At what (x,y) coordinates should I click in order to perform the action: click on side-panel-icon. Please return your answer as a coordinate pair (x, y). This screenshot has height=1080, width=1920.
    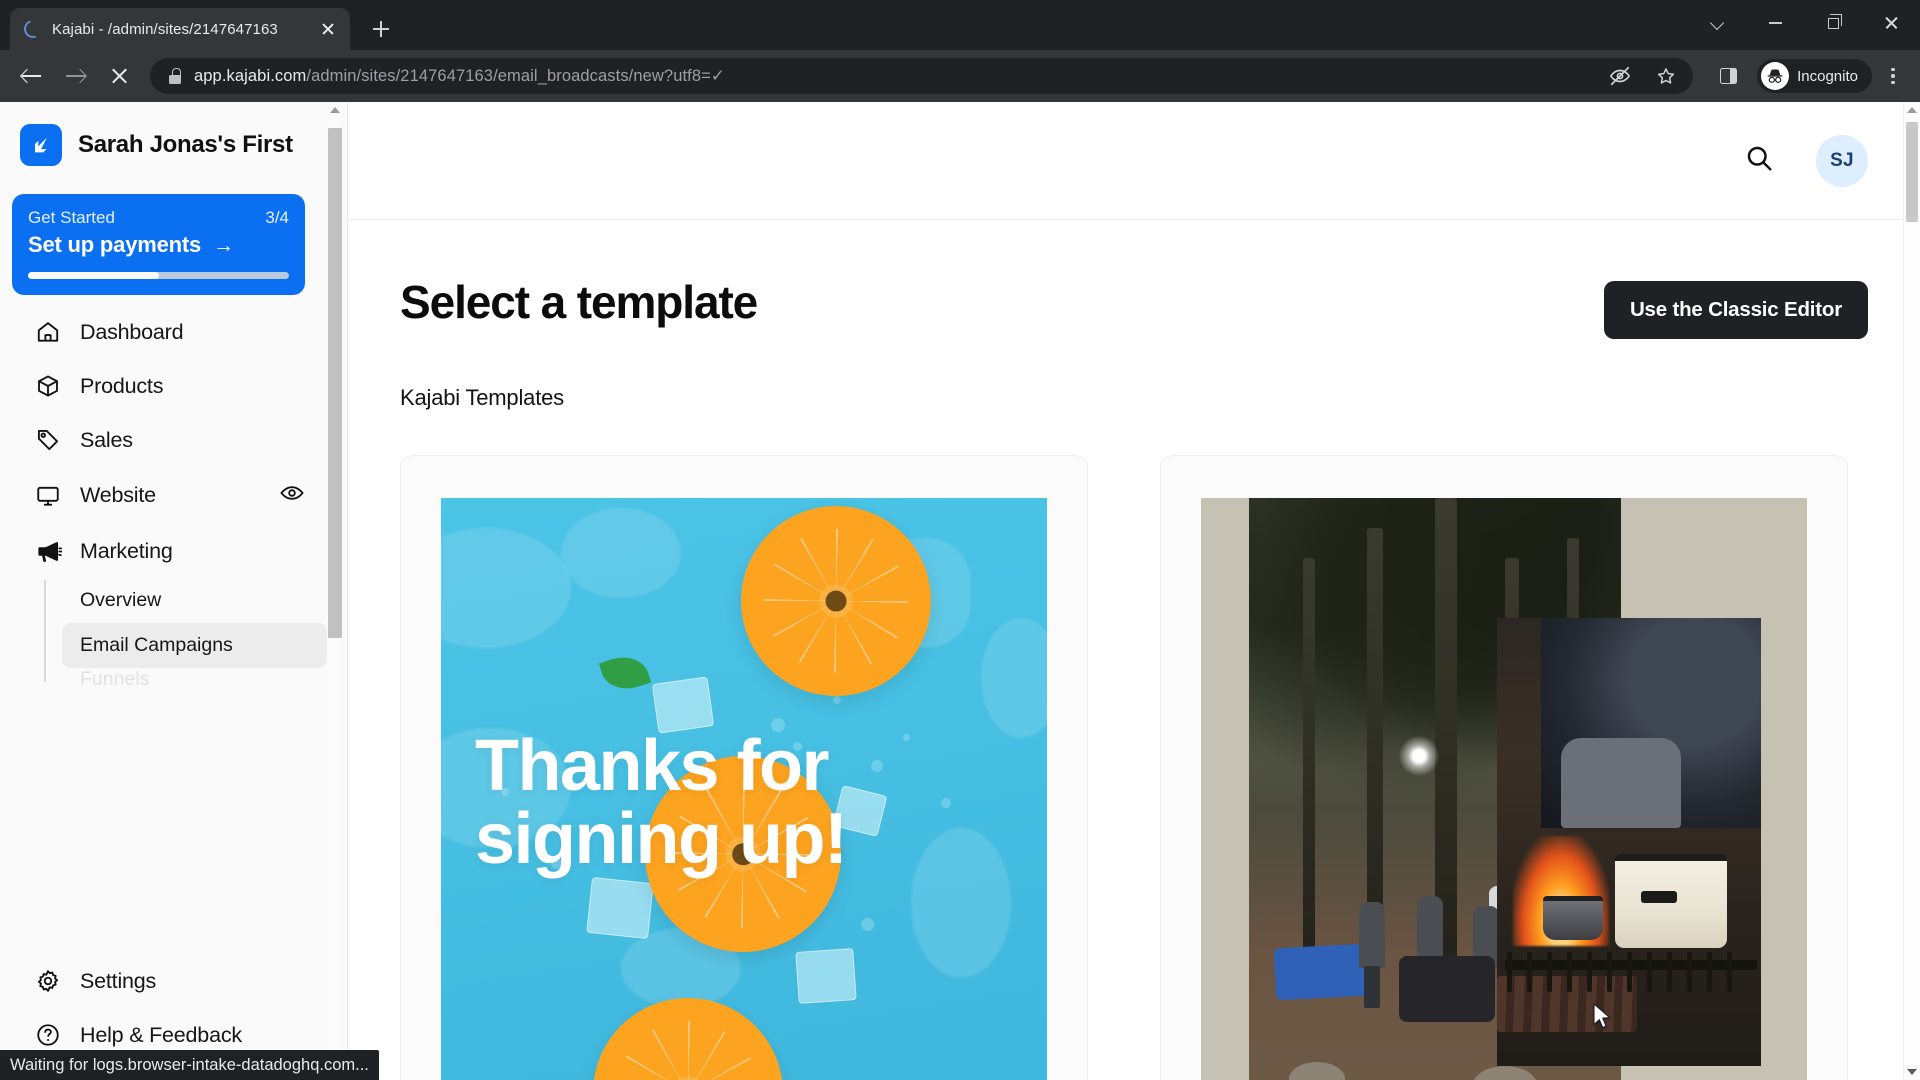
    Looking at the image, I should click on (1728, 76).